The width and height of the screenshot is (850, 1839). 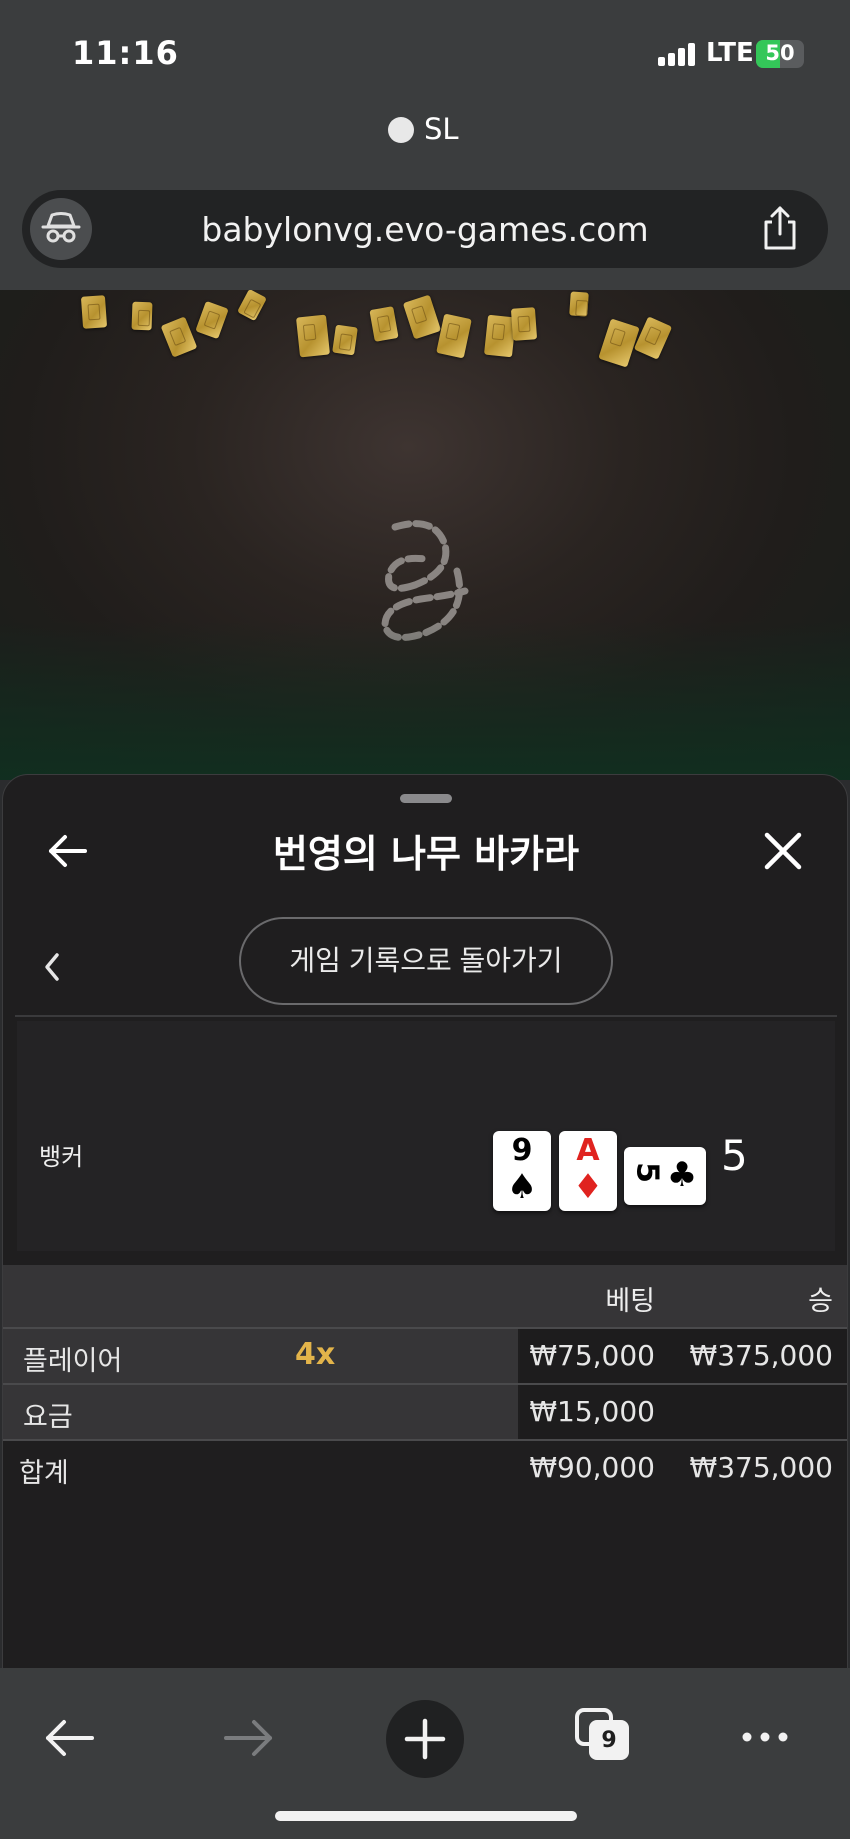 I want to click on playing-card: A ♦, so click(x=588, y=1171).